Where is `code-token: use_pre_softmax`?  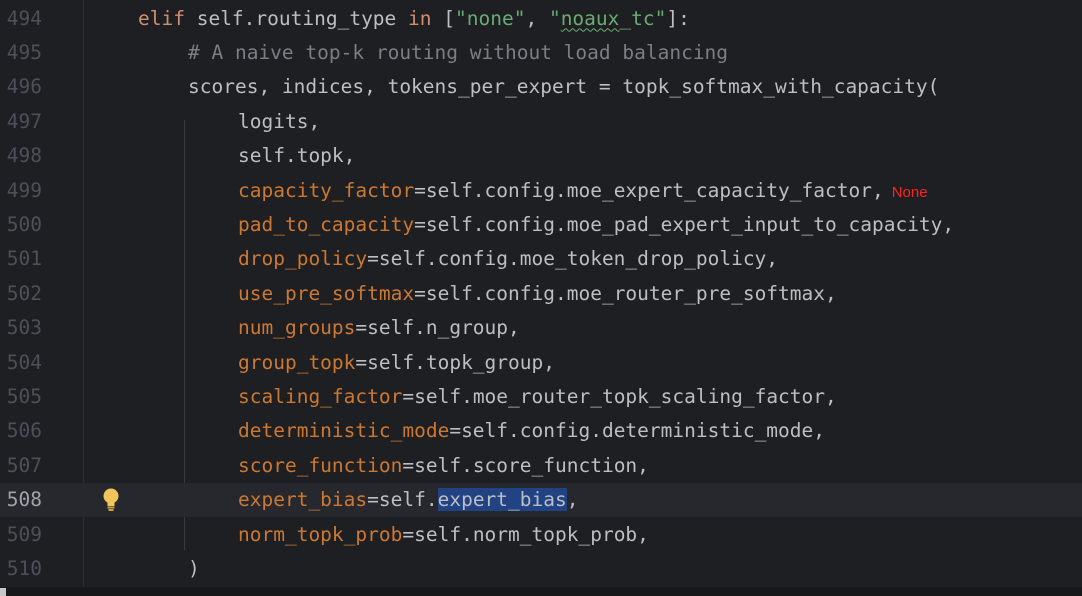
code-token: use_pre_softmax is located at coordinates (326, 293).